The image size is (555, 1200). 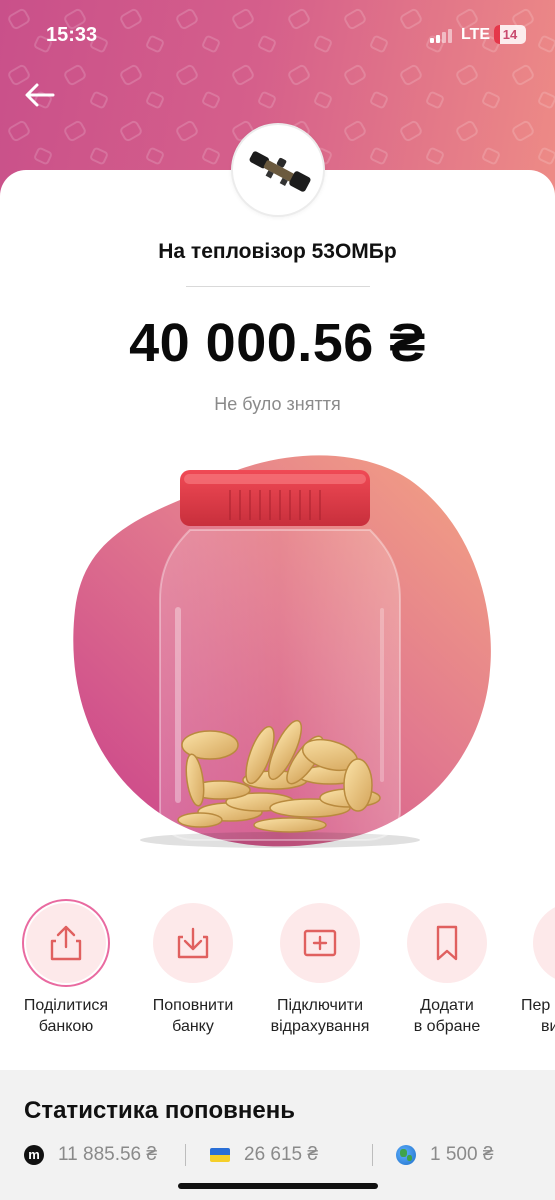 What do you see at coordinates (462, 1154) in the screenshot?
I see `stat-world-value: 1 500 ₴` at bounding box center [462, 1154].